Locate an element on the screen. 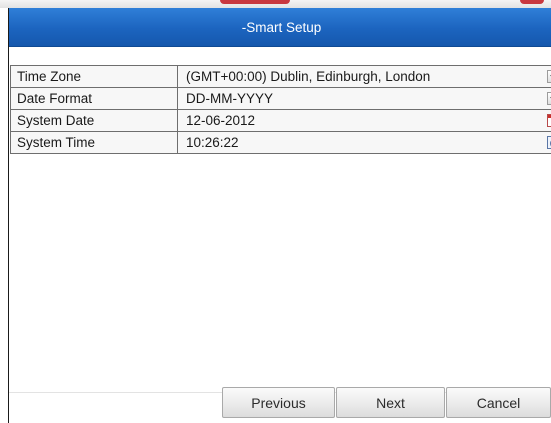  setting-row-date-format: Date Format DD-MM-YYYY is located at coordinates (280, 98).